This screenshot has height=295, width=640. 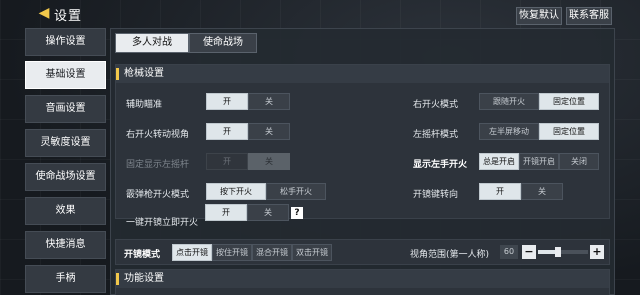 I want to click on sidebar: 操作设置 基础设置 音画设置 灵敏度设置 使命战场设置 效果 快捷消息 手柄, so click(x=65, y=161).